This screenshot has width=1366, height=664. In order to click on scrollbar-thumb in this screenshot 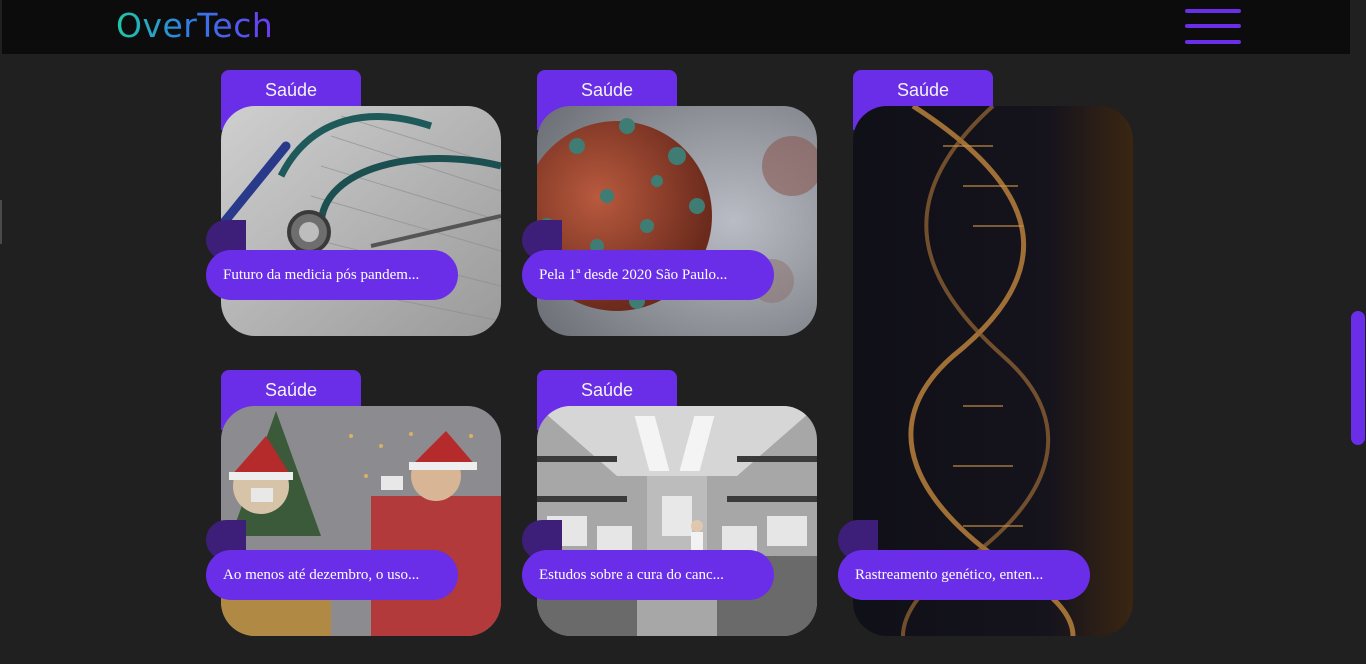, I will do `click(1358, 378)`.